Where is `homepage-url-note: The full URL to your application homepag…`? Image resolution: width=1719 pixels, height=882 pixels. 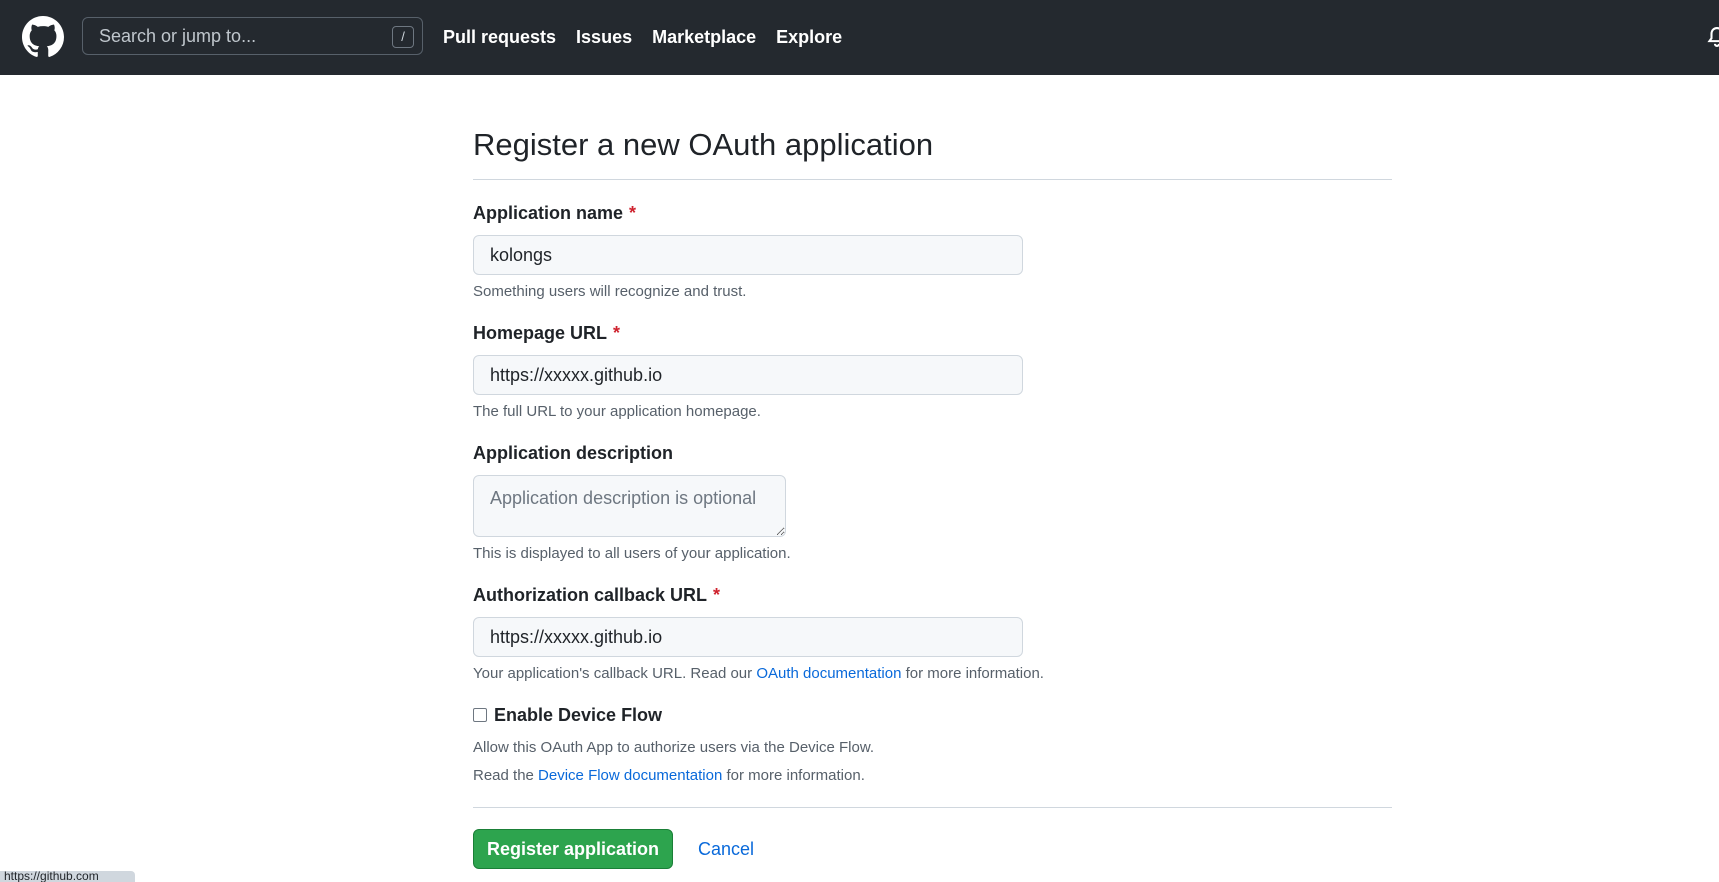
homepage-url-note: The full URL to your application homepag… is located at coordinates (617, 411).